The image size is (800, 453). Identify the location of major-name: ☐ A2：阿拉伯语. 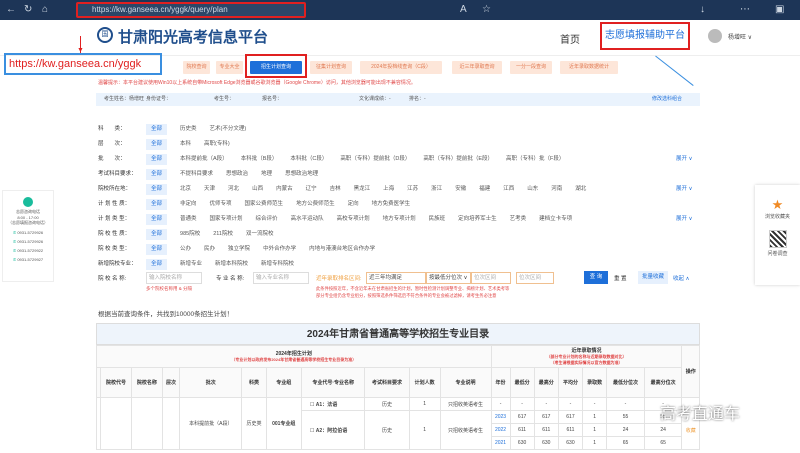
(333, 430).